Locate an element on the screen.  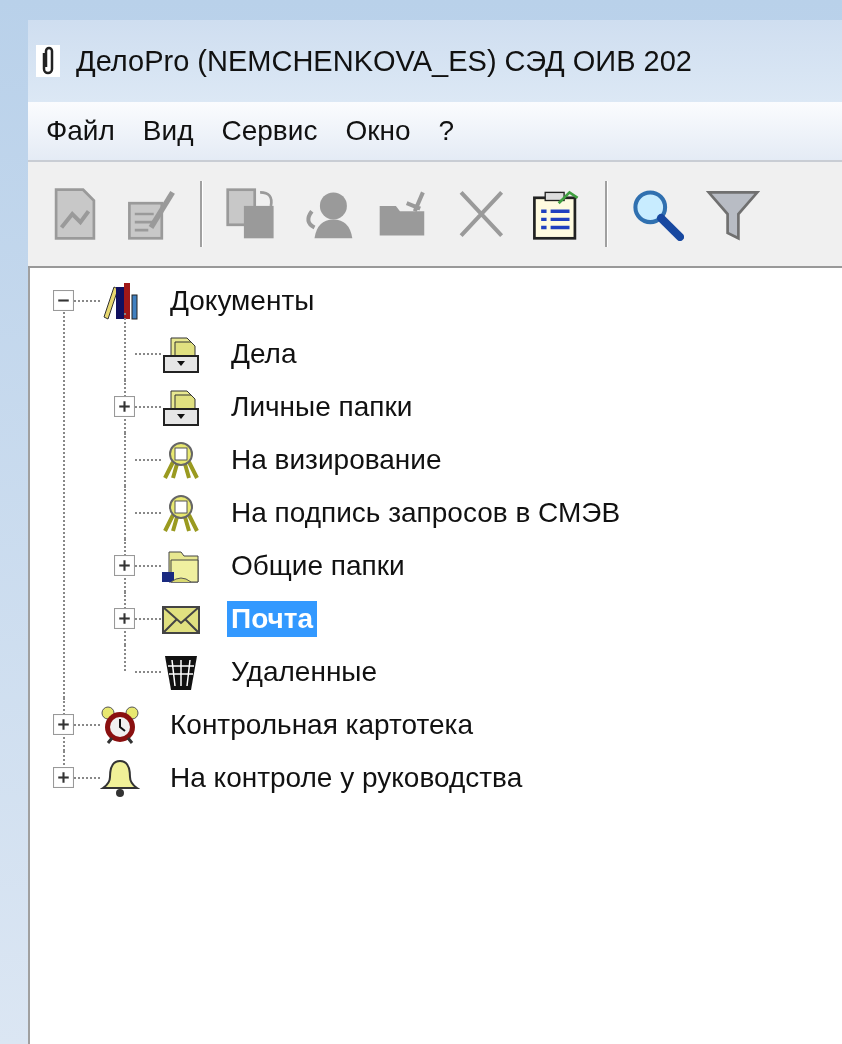
menu-item: Окно is located at coordinates (384, 131).